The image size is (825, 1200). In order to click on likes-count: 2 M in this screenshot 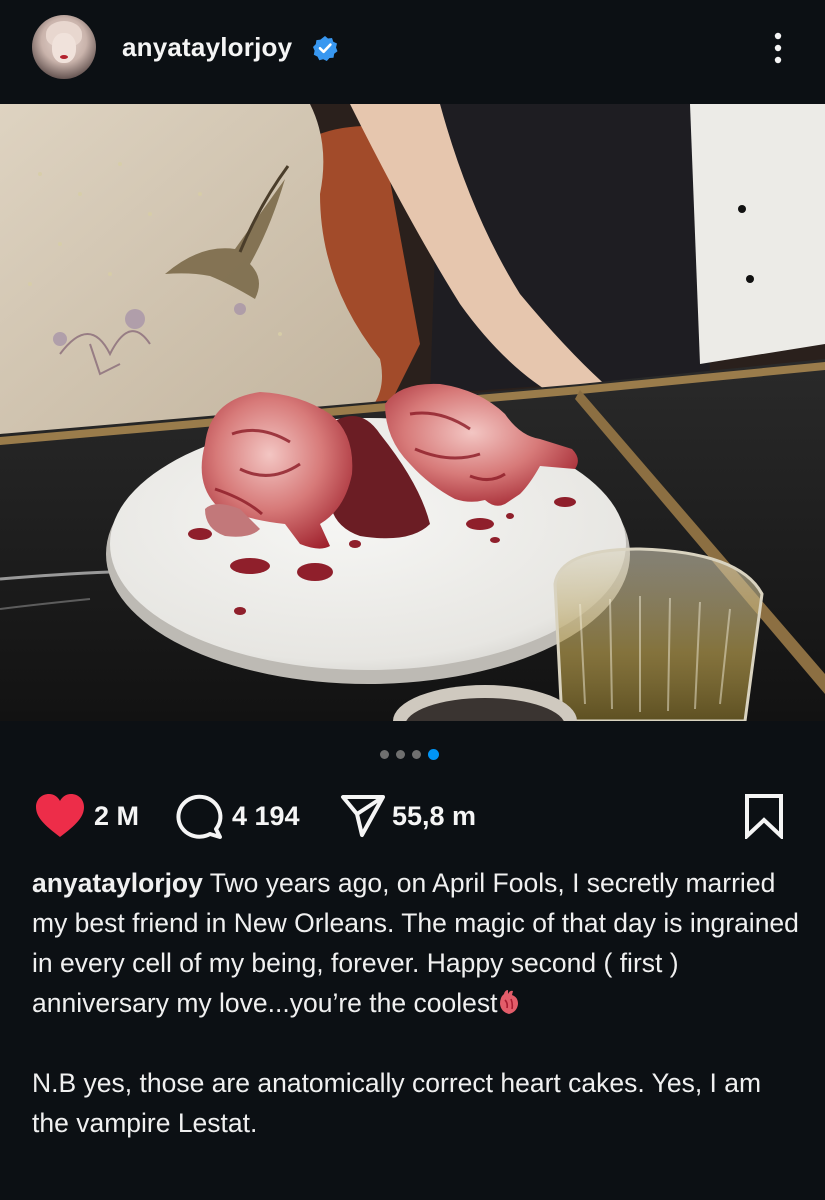, I will do `click(116, 816)`.